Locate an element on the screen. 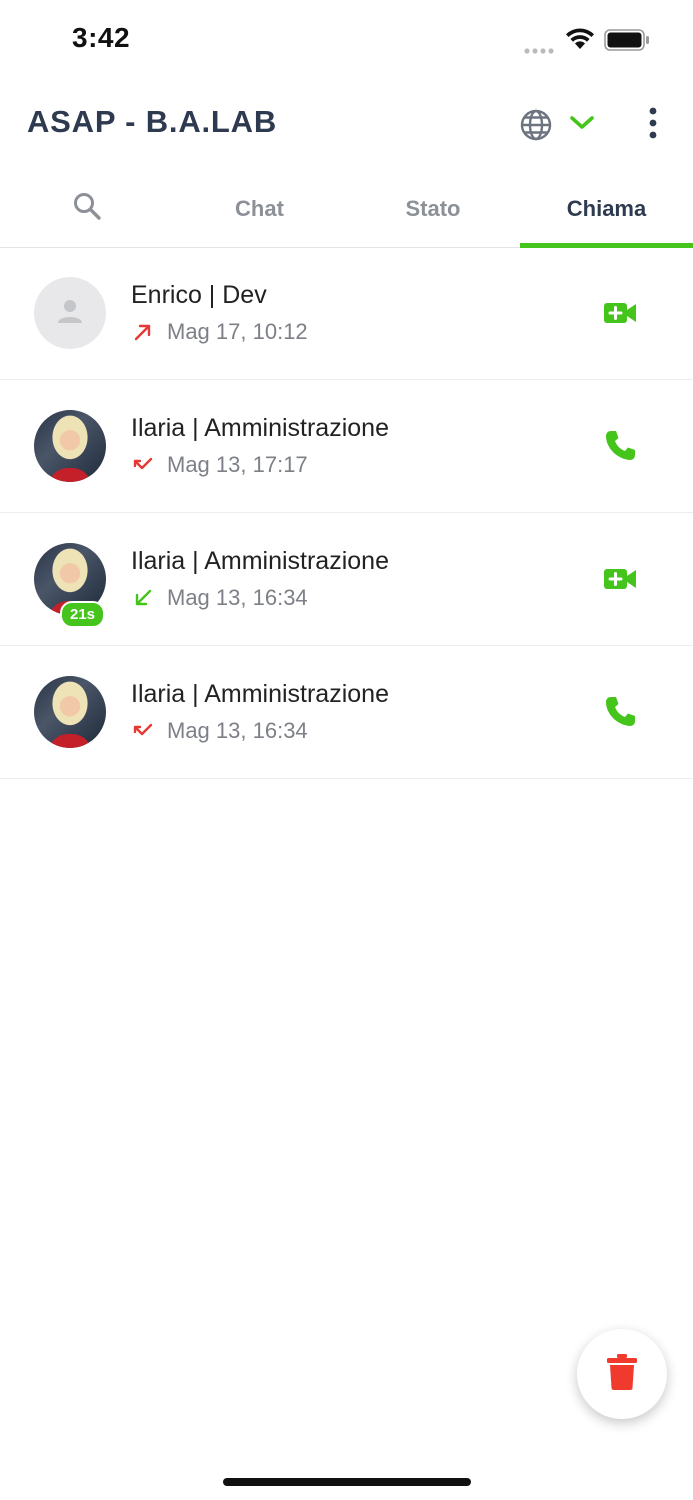  call-time: Mag 17, 10:12 is located at coordinates (237, 331).